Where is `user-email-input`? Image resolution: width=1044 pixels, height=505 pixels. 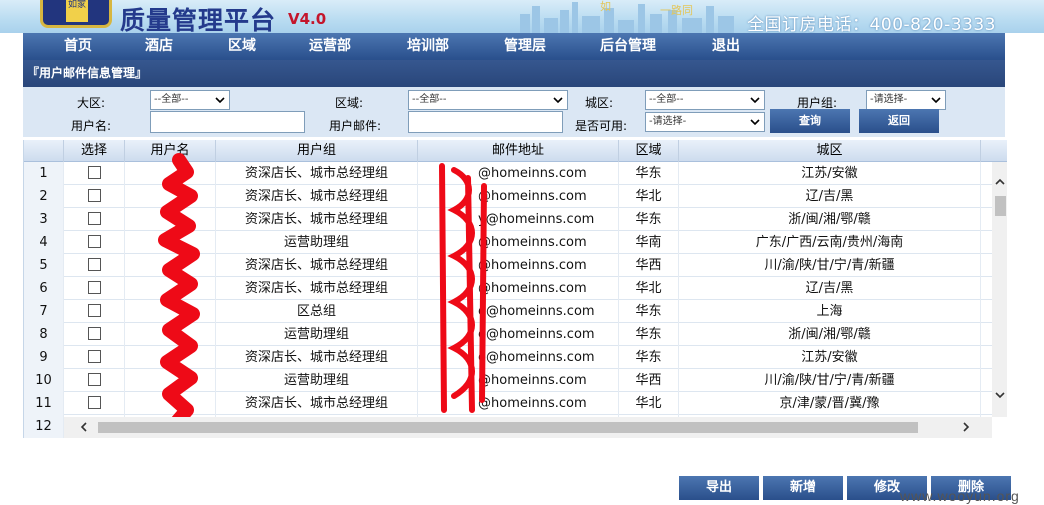 user-email-input is located at coordinates (485, 122).